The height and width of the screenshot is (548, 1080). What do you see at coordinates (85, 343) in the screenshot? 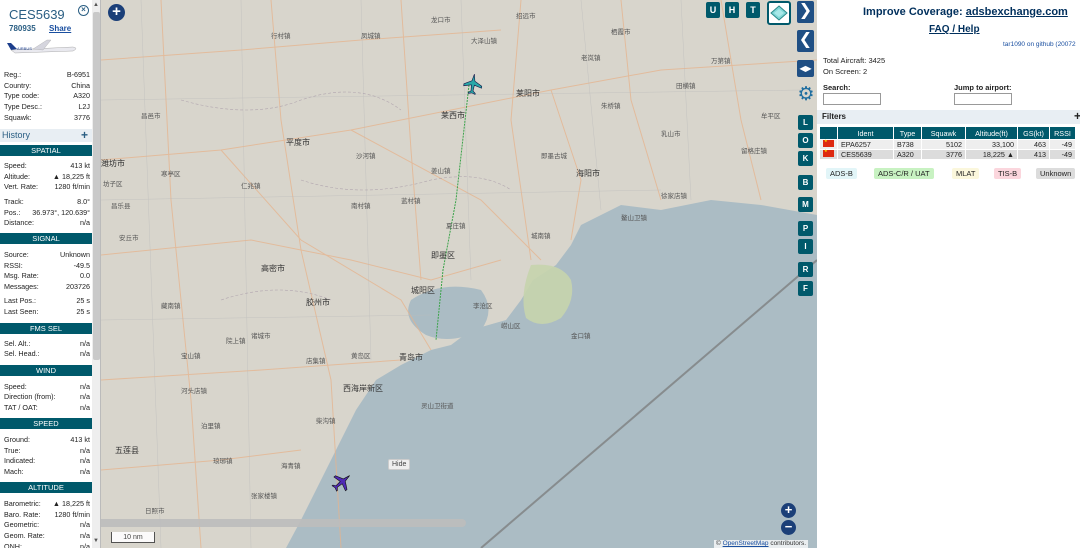
I see `fms-value: n/a` at bounding box center [85, 343].